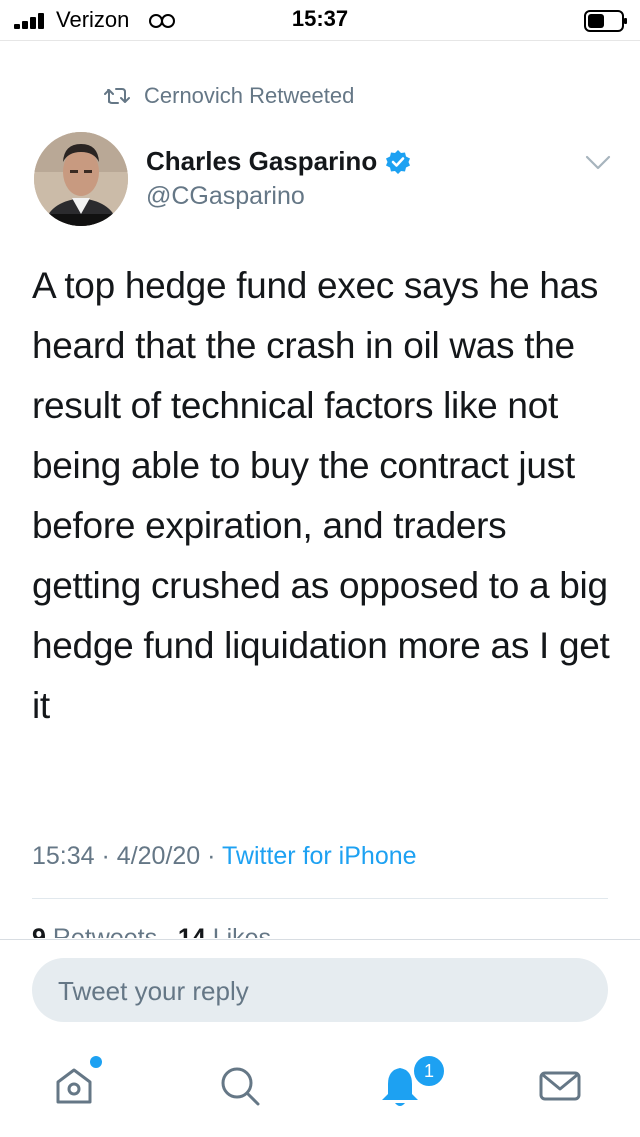 The height and width of the screenshot is (1137, 640). I want to click on author-name-row: Charles Gasparino, so click(278, 161).